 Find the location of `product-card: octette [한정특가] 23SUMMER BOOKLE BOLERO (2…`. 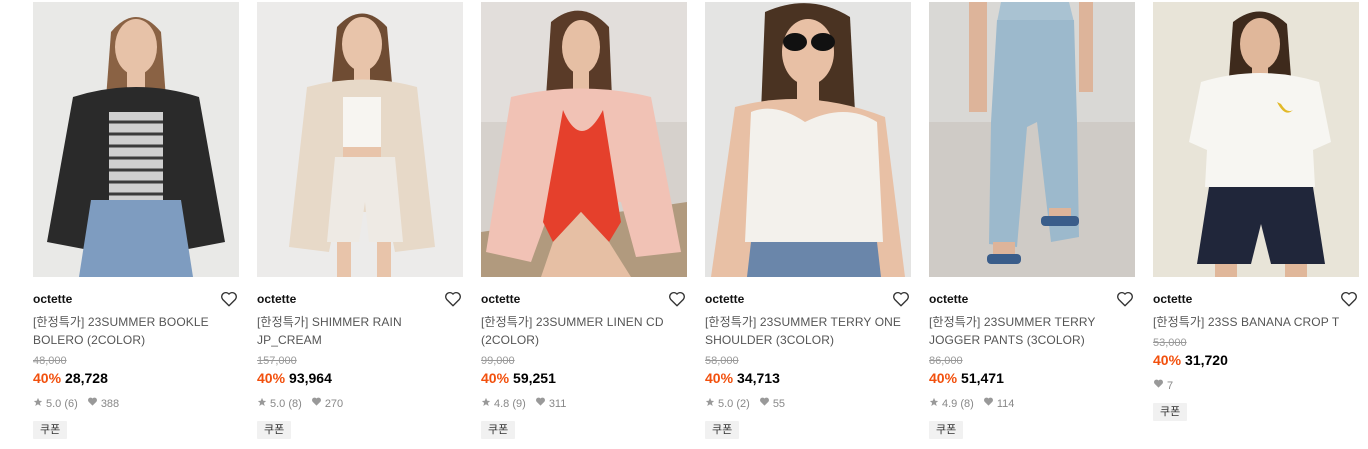

product-card: octette [한정특가] 23SUMMER BOOKLE BOLERO (2… is located at coordinates (136, 220).